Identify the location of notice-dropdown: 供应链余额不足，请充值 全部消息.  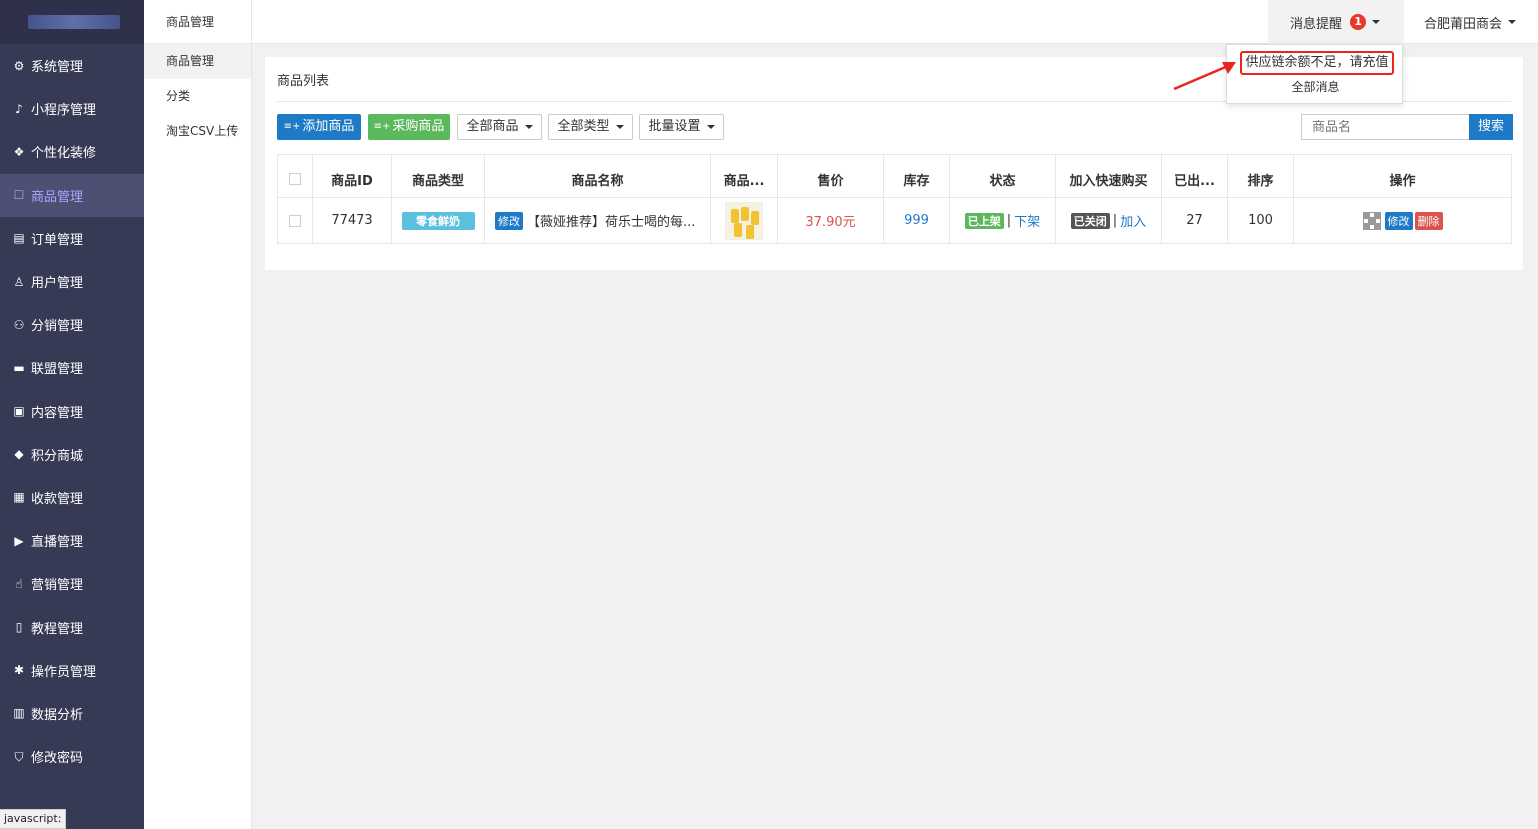
(1314, 74).